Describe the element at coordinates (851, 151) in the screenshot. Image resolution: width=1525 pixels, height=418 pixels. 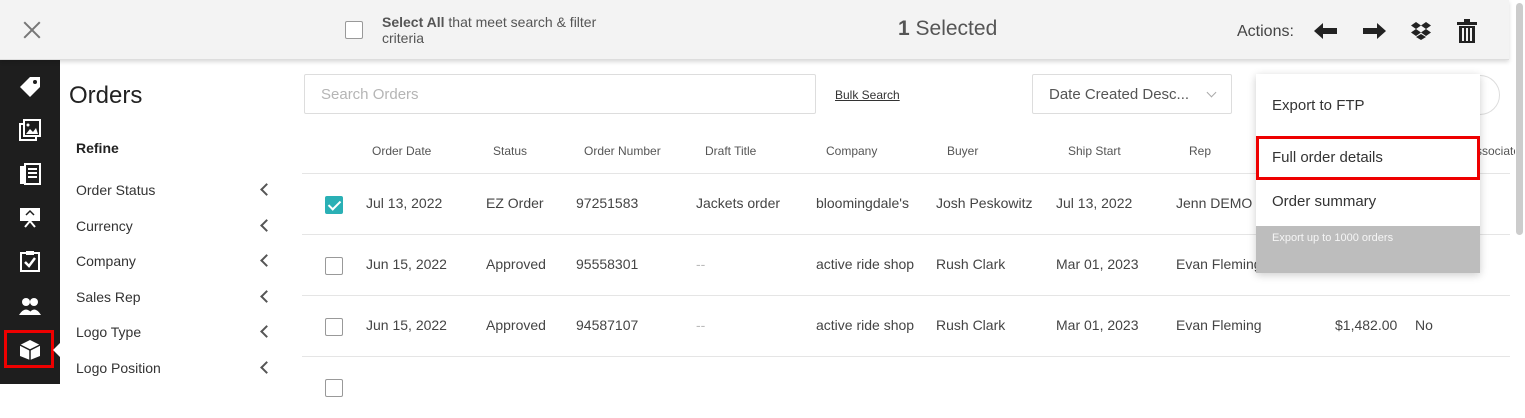
I see `col-company: Company` at that location.